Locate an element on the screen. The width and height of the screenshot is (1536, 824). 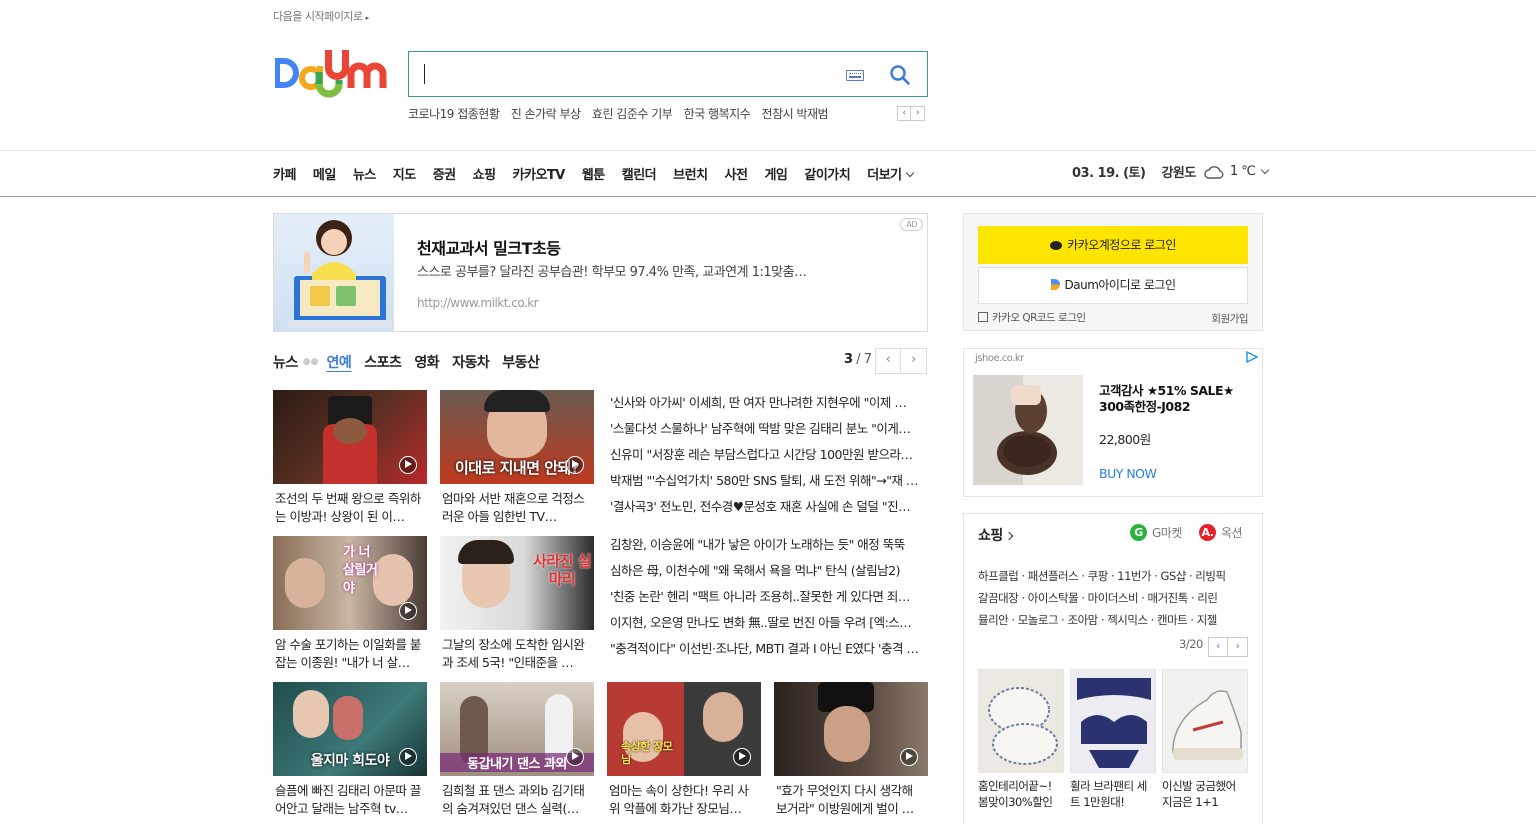
qr-login-label: 카카오 QR코드 로그인 is located at coordinates (1039, 318).